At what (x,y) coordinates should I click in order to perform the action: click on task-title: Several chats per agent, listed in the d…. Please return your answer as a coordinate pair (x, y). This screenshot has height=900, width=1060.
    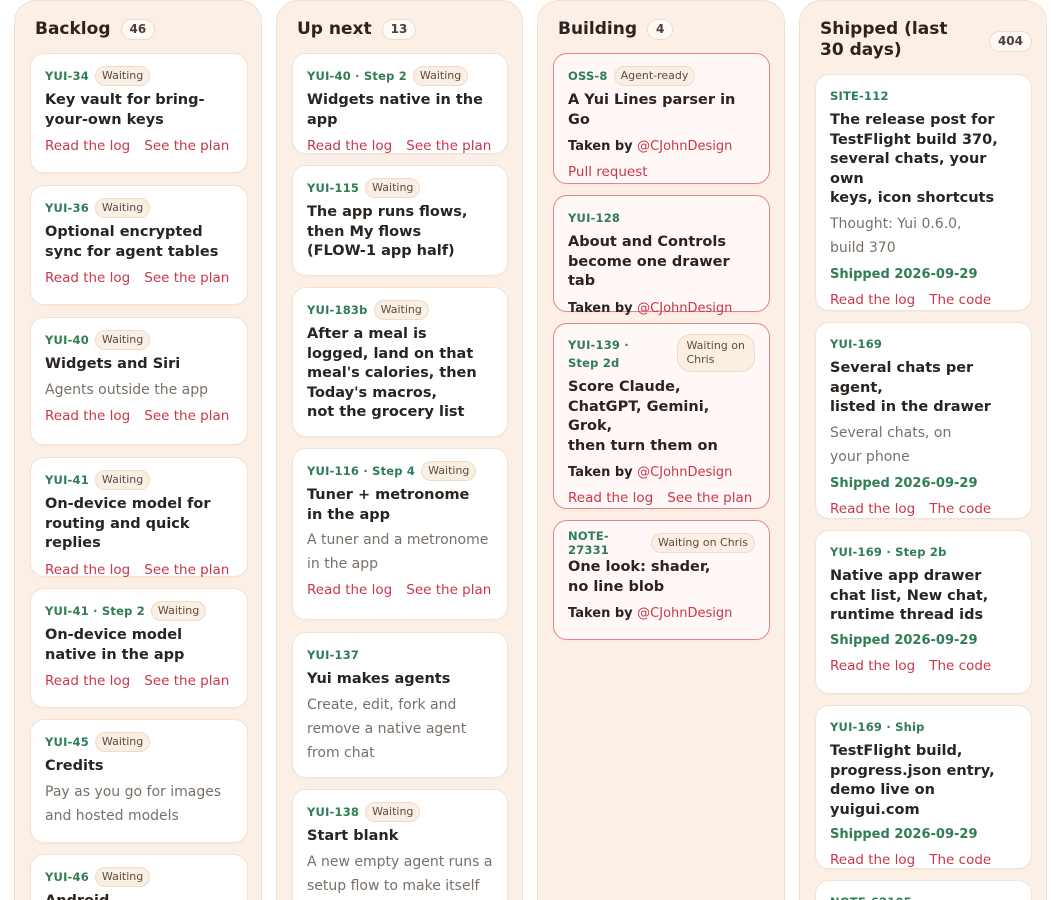
    Looking at the image, I should click on (910, 387).